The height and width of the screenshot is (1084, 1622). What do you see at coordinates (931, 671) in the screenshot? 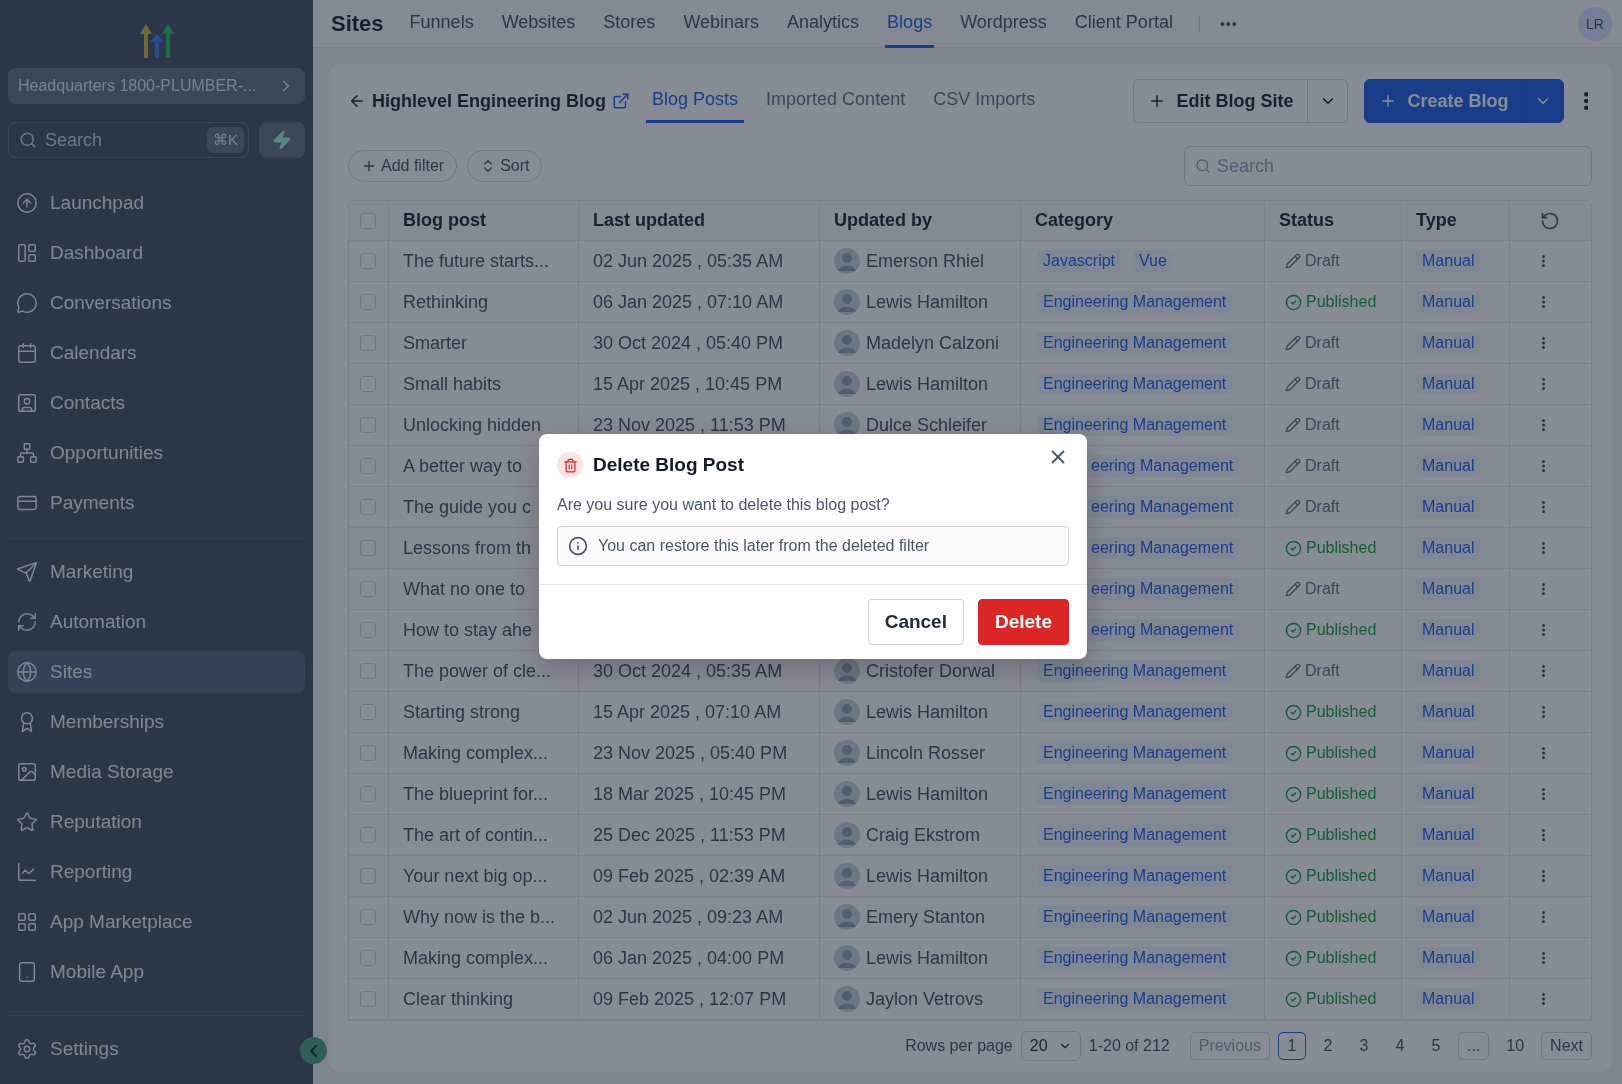
I see `table-cell: Cristofer Dorwal` at bounding box center [931, 671].